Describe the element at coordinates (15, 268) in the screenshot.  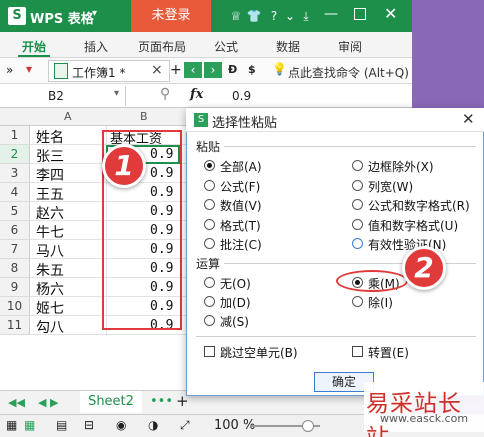
I see `row-header: 8` at that location.